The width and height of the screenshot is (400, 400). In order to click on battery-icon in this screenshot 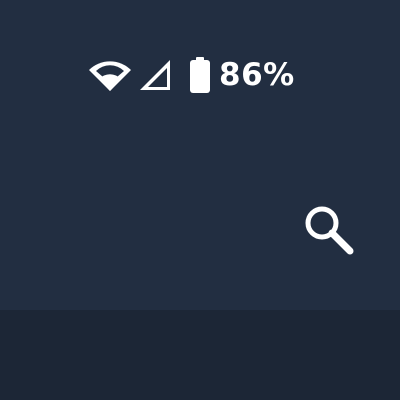, I will do `click(191, 75)`.